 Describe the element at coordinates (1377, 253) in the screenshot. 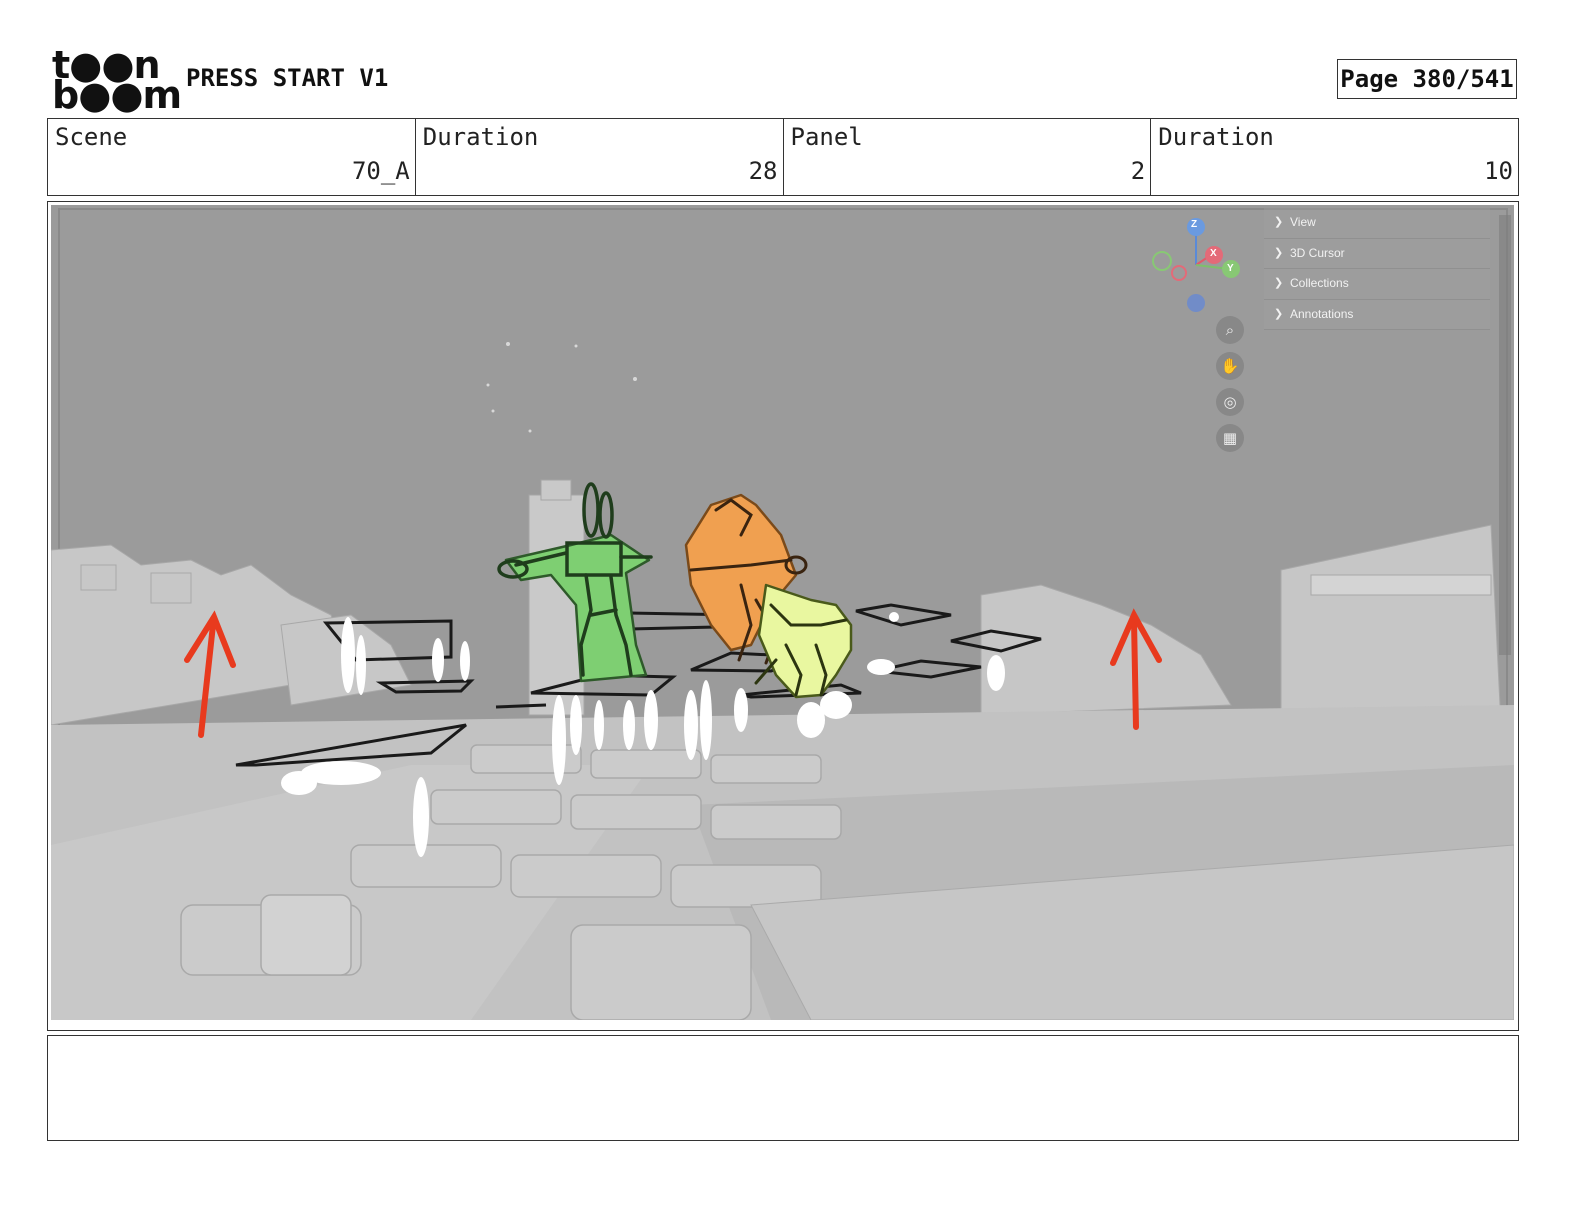

I see `menu-item-3d-cursor: ❯ 3D Cursor` at that location.